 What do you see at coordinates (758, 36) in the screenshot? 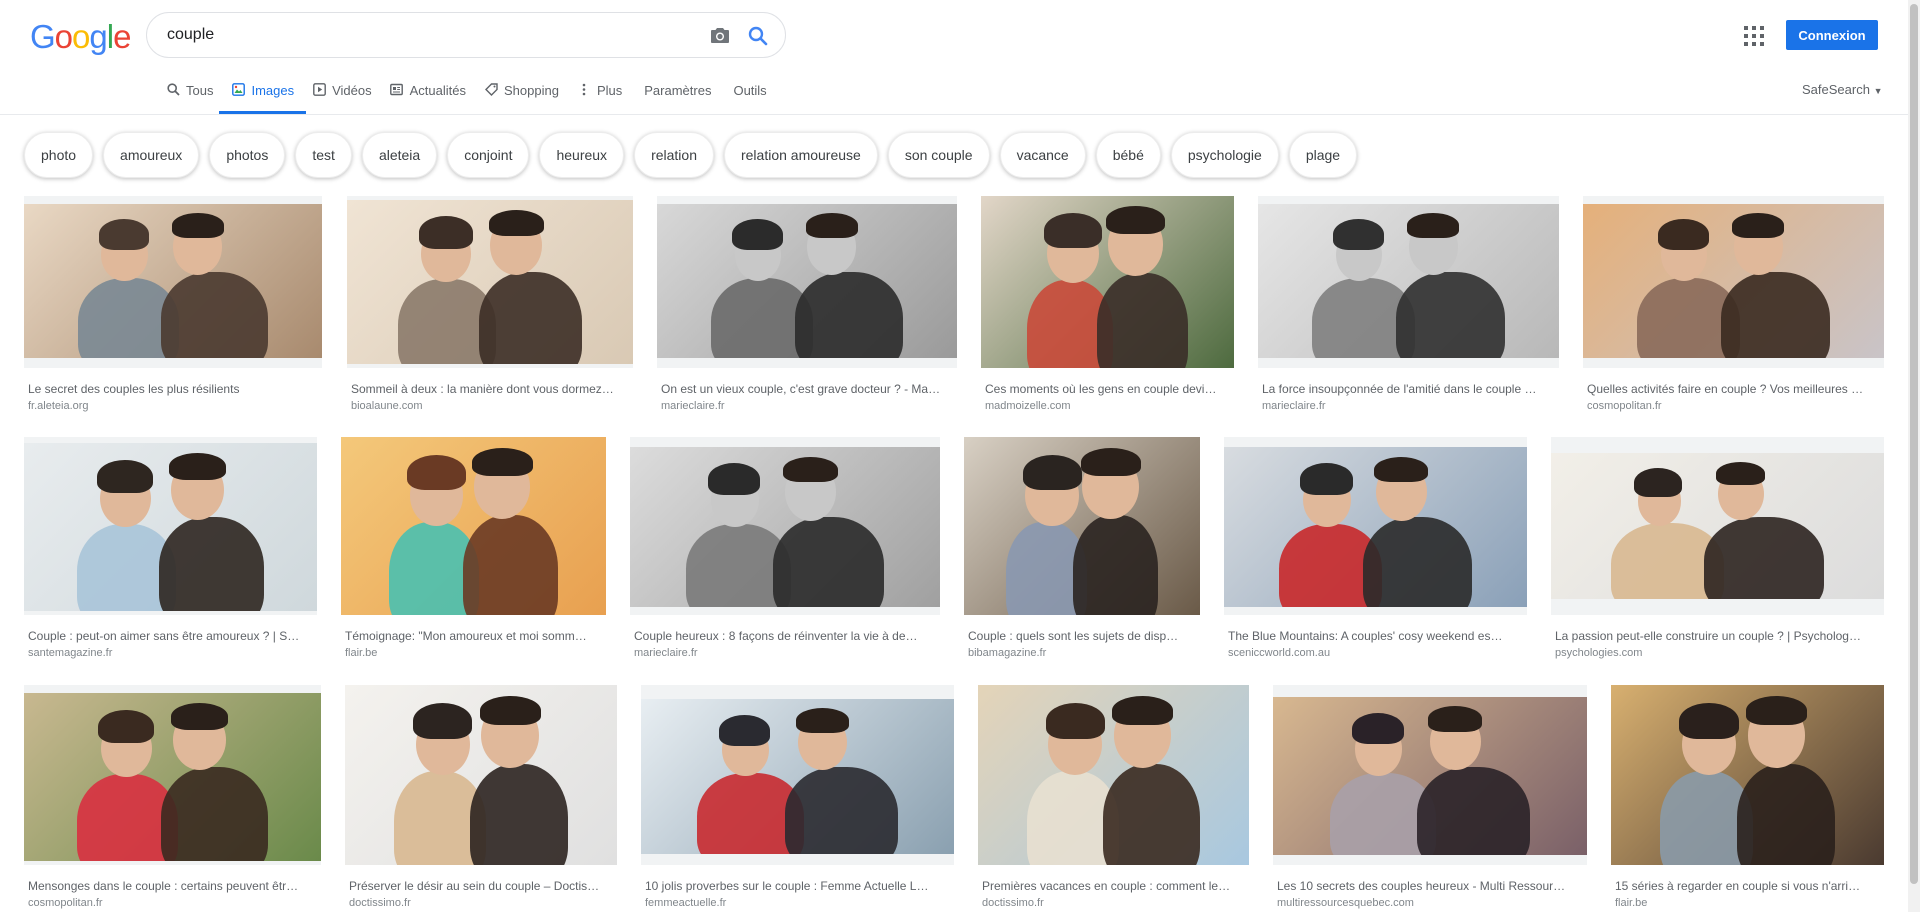
I see `search-submit-icon` at bounding box center [758, 36].